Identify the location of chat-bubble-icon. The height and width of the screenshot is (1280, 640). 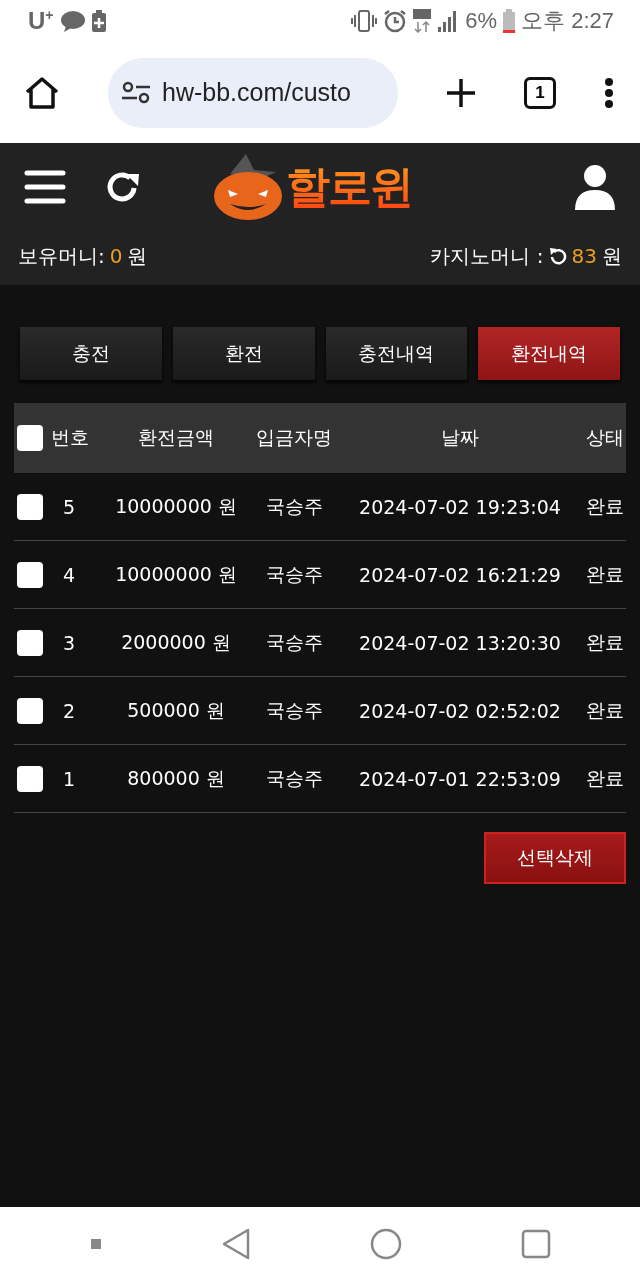
(72, 21).